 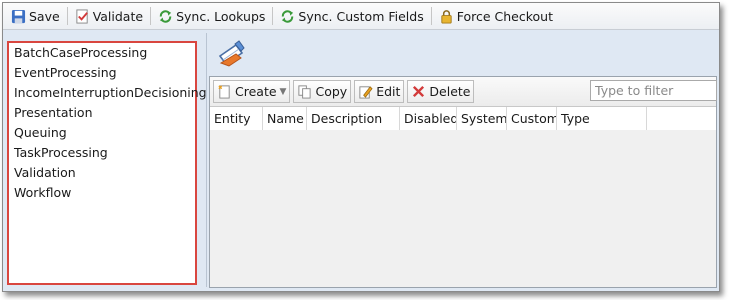 What do you see at coordinates (82, 16) in the screenshot?
I see `validate-document-icon` at bounding box center [82, 16].